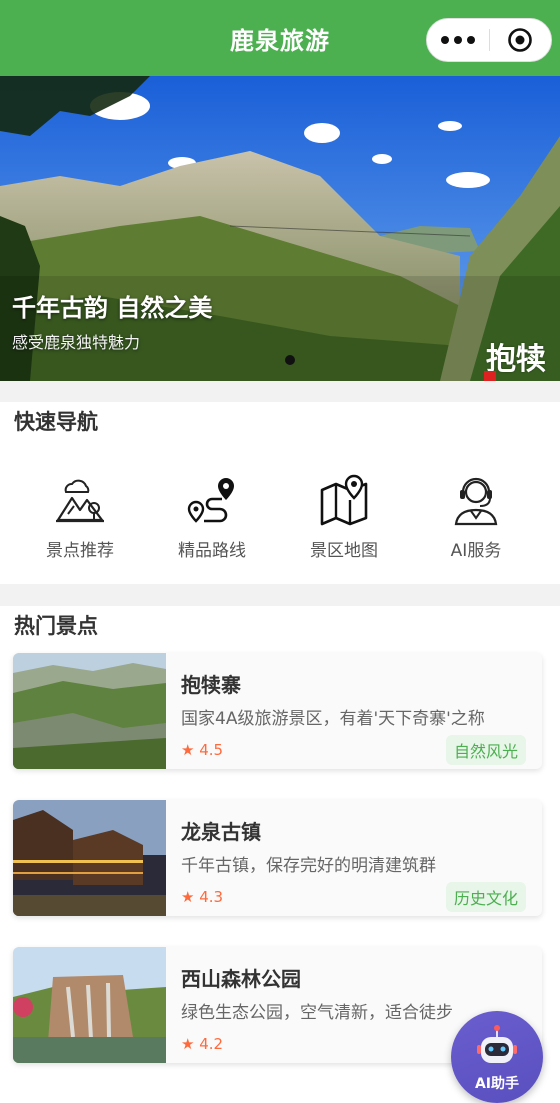 The image size is (560, 1103). Describe the element at coordinates (80, 551) in the screenshot. I see `nav-label: 景点推荐` at that location.